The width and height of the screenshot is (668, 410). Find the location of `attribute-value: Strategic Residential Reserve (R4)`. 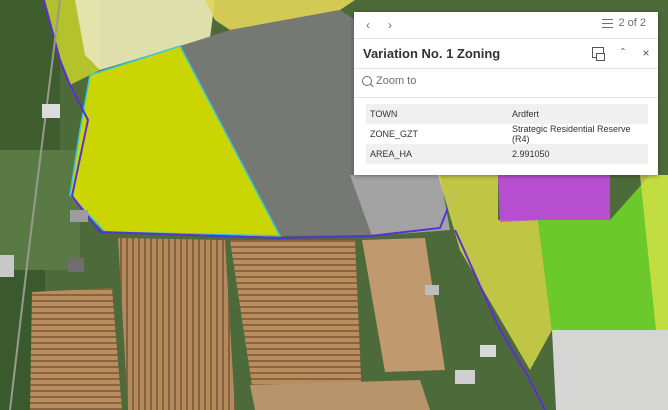

attribute-value: Strategic Residential Reserve (R4) is located at coordinates (571, 134).